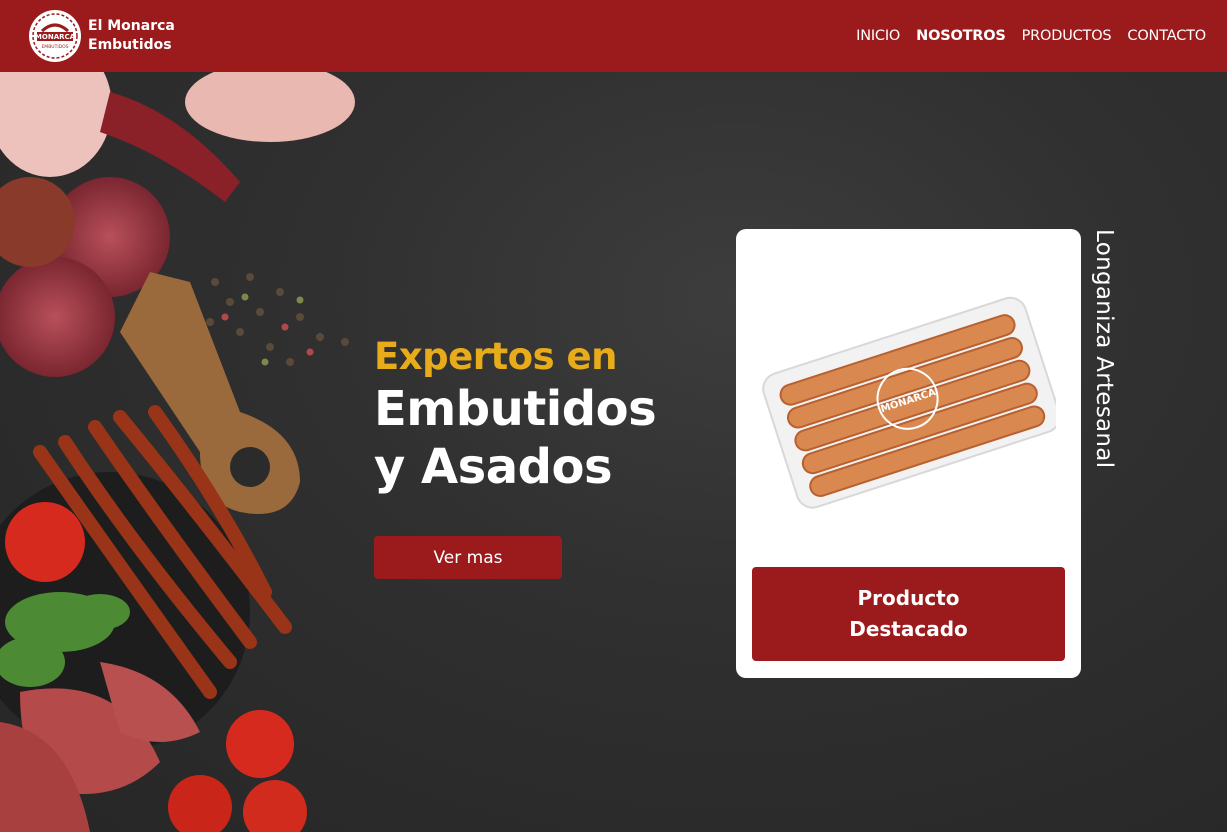 The width and height of the screenshot is (1227, 832). I want to click on hero-headline: Expertos en Embutidos y Asados, so click(515, 415).